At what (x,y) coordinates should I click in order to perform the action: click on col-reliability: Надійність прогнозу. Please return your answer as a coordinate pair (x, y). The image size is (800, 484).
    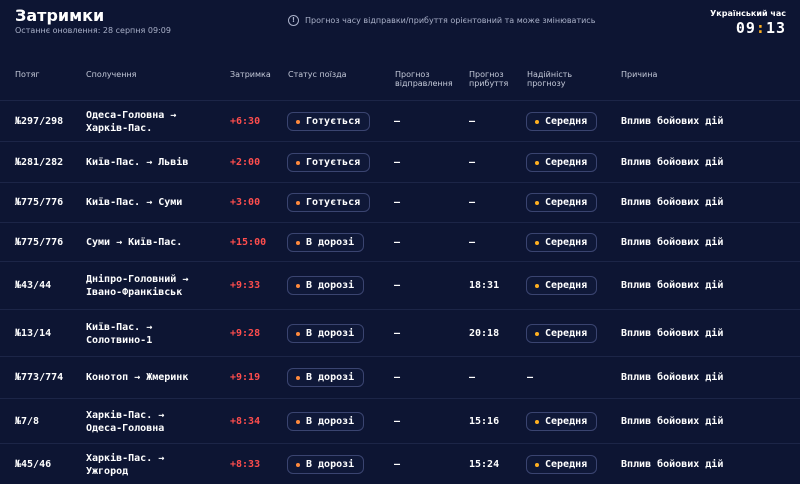
    Looking at the image, I should click on (549, 79).